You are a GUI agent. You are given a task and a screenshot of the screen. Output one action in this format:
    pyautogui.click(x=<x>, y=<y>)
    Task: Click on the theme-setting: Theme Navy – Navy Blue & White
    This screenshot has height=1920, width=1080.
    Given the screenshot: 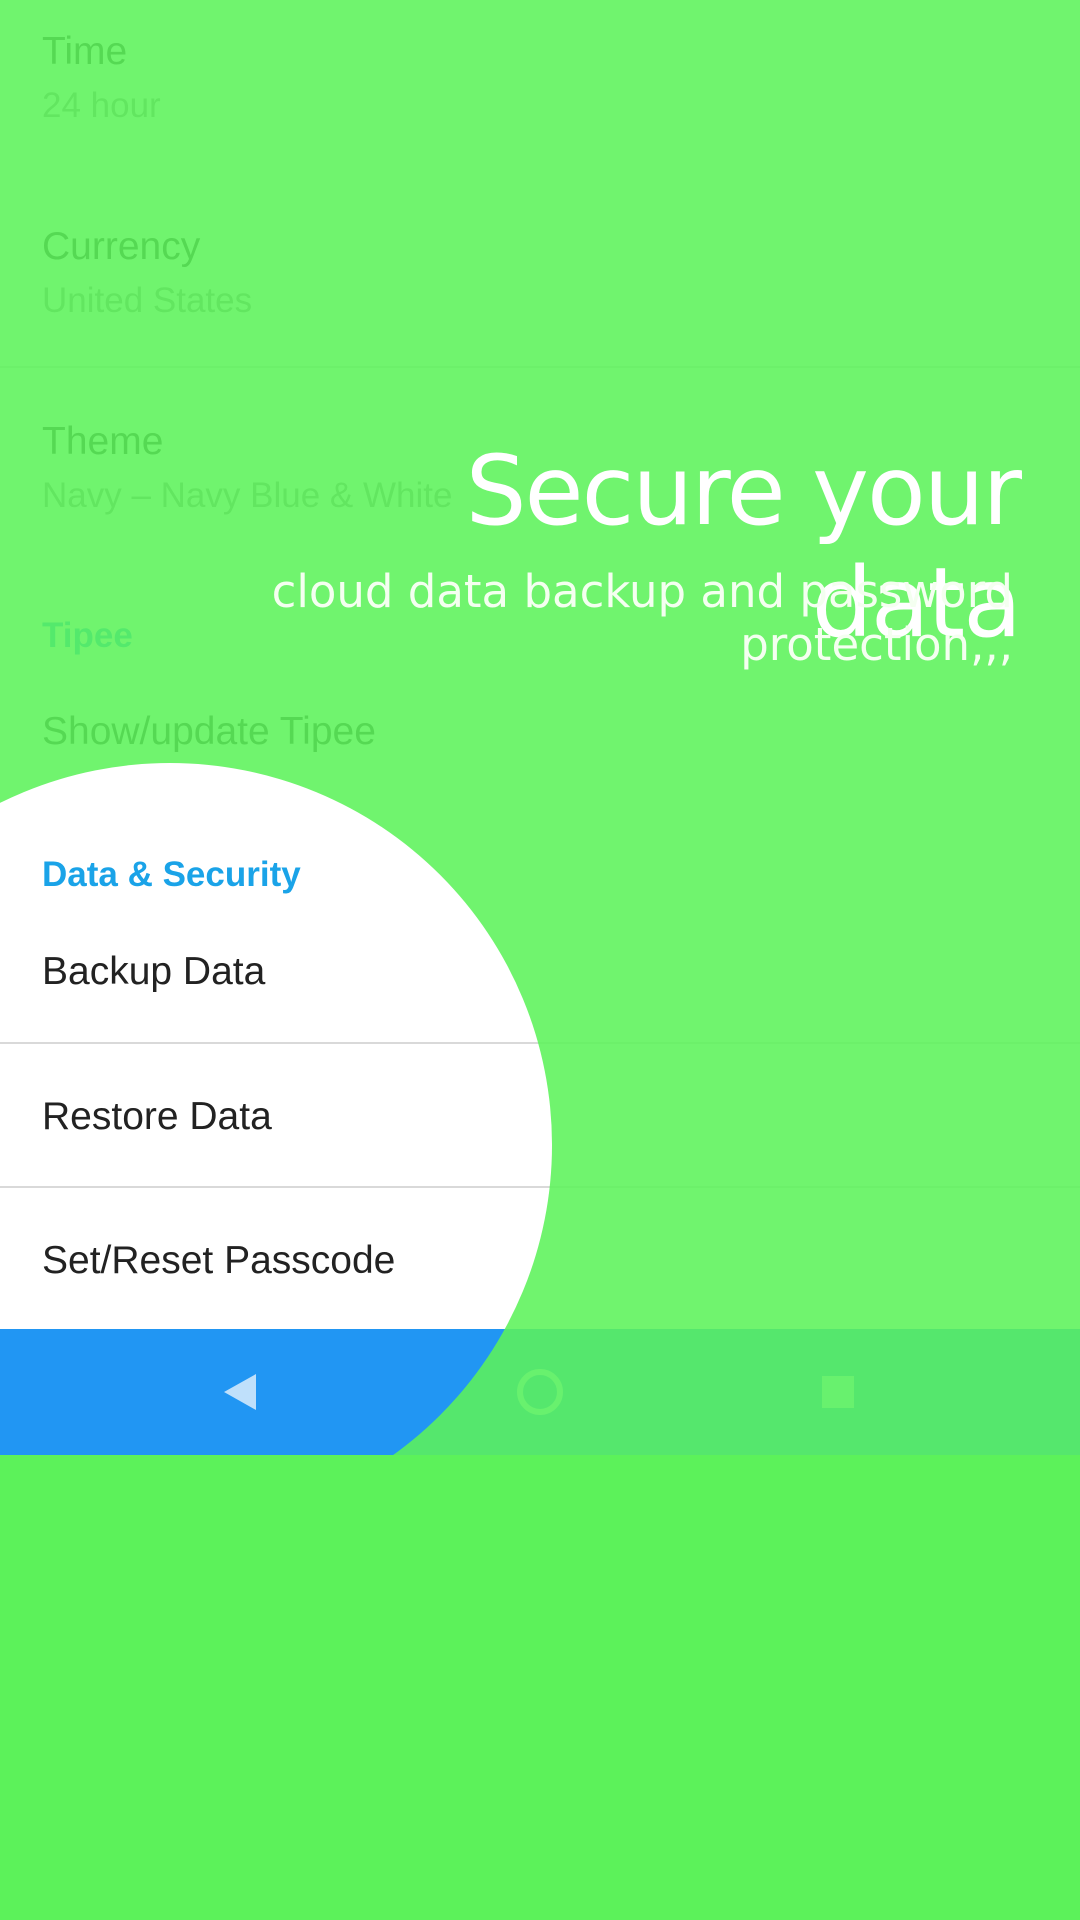 What is the action you would take?
    pyautogui.click(x=540, y=470)
    